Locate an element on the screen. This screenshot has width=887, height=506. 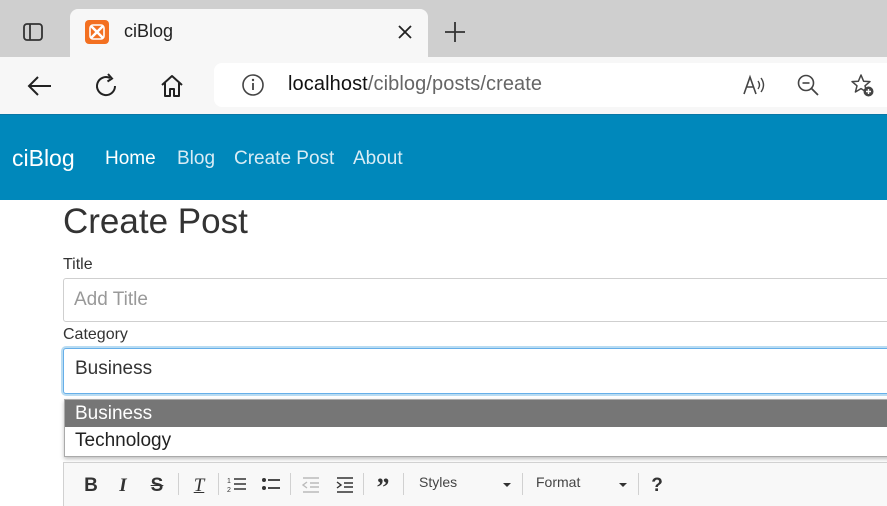
category-option-business: Business is located at coordinates (476, 413).